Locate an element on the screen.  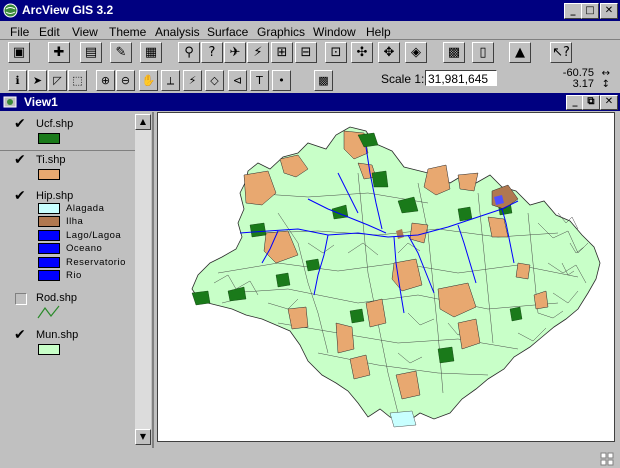
theme-visible-checkbox is located at coordinates (21, 299).